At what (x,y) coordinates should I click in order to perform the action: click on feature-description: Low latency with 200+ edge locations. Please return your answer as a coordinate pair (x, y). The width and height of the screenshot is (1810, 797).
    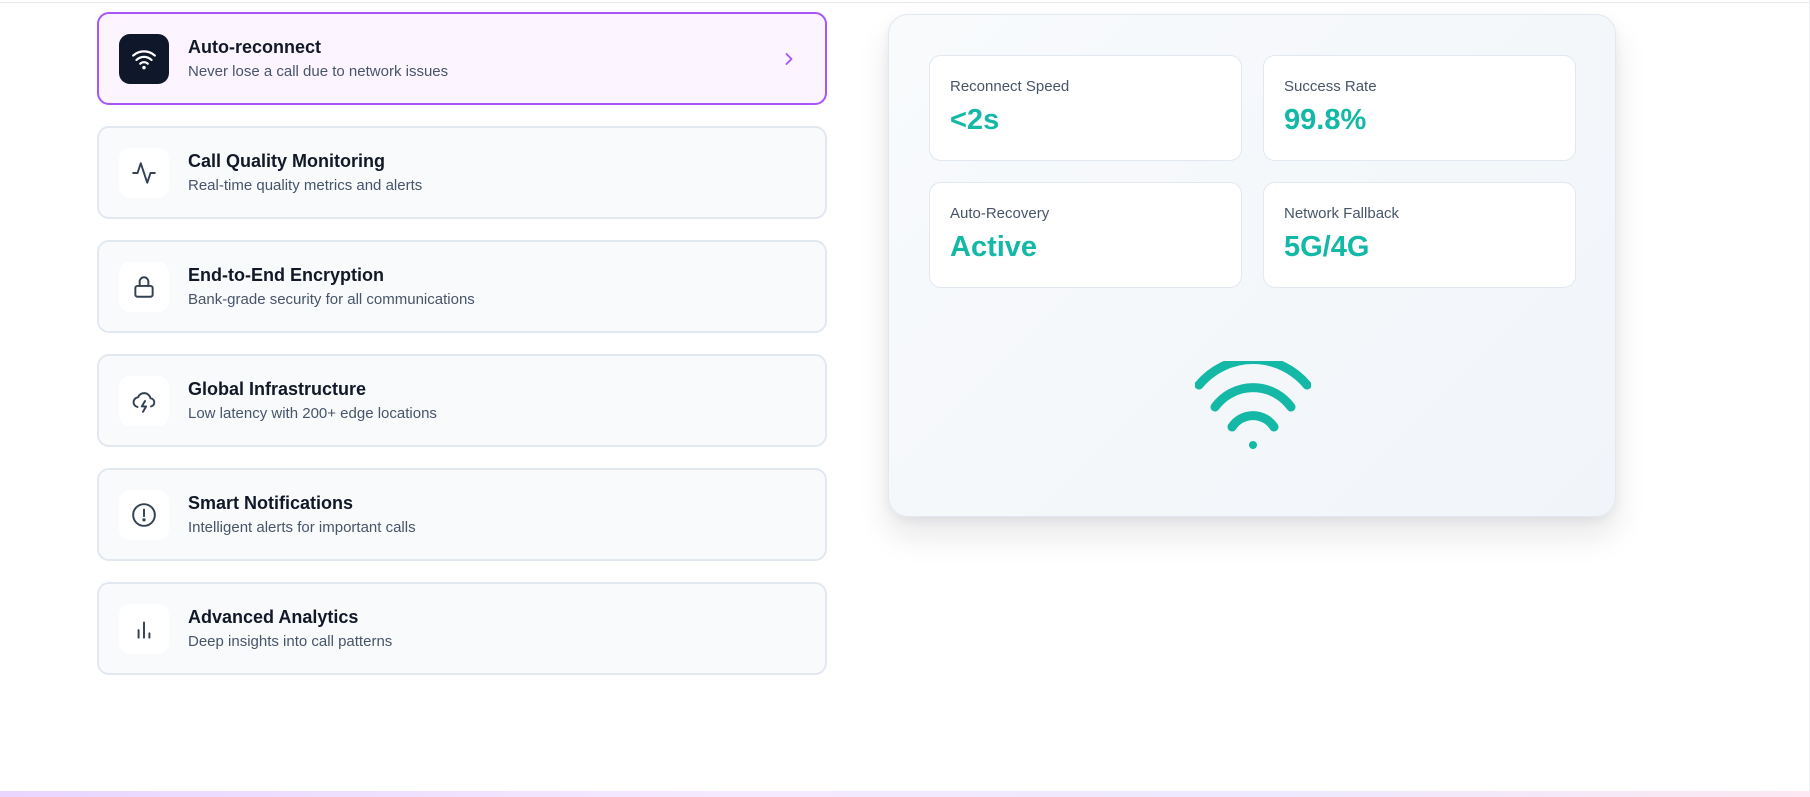
    Looking at the image, I should click on (312, 413).